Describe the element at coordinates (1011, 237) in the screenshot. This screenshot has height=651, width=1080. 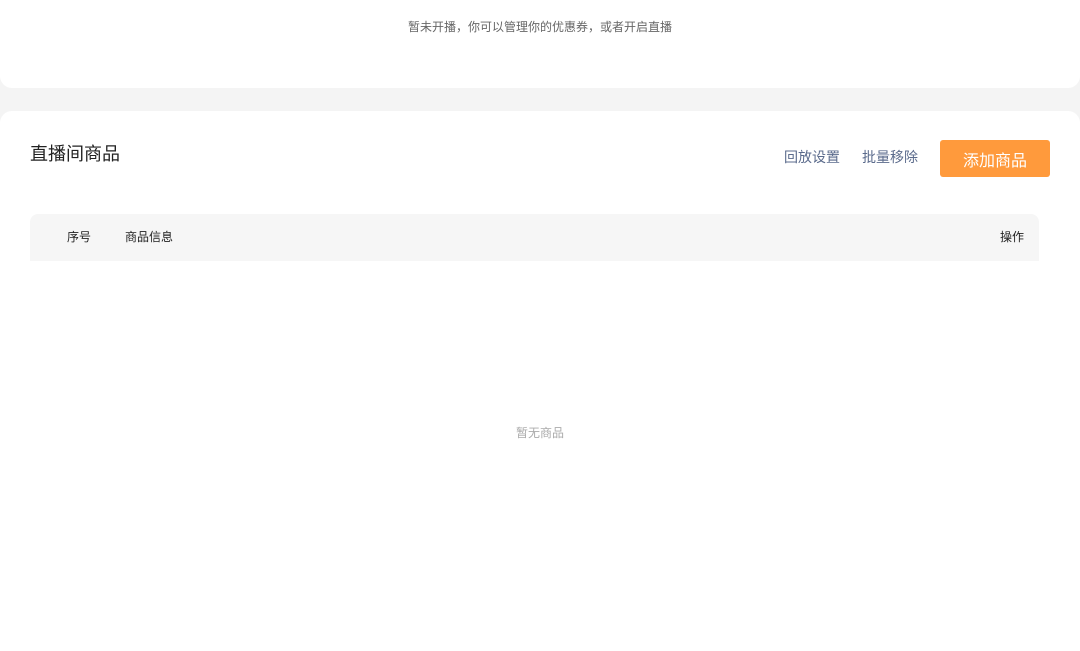
I see `column-header-operations: 操作` at that location.